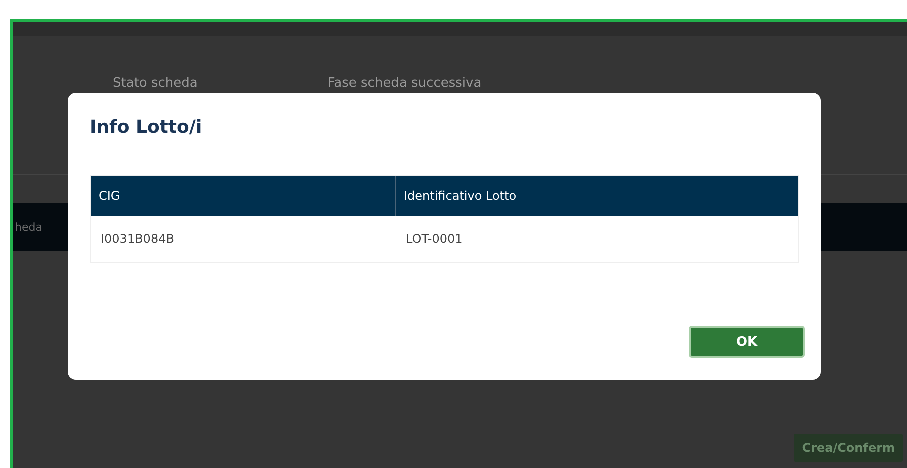  I want to click on field-label: Fase scheda successiva, so click(405, 84).